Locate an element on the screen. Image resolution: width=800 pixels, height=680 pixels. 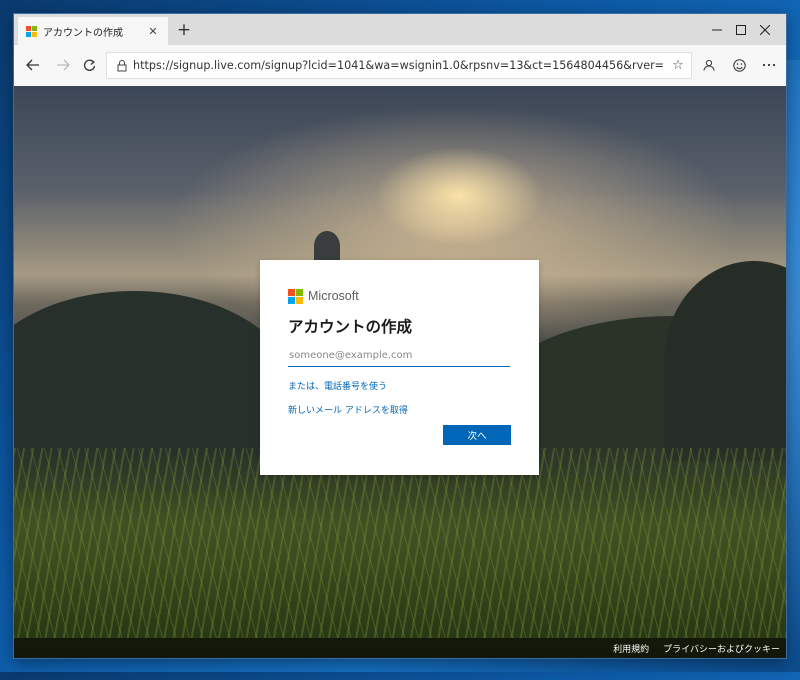
tab-create-account: アカウントの作成 ✕ is located at coordinates (93, 31).